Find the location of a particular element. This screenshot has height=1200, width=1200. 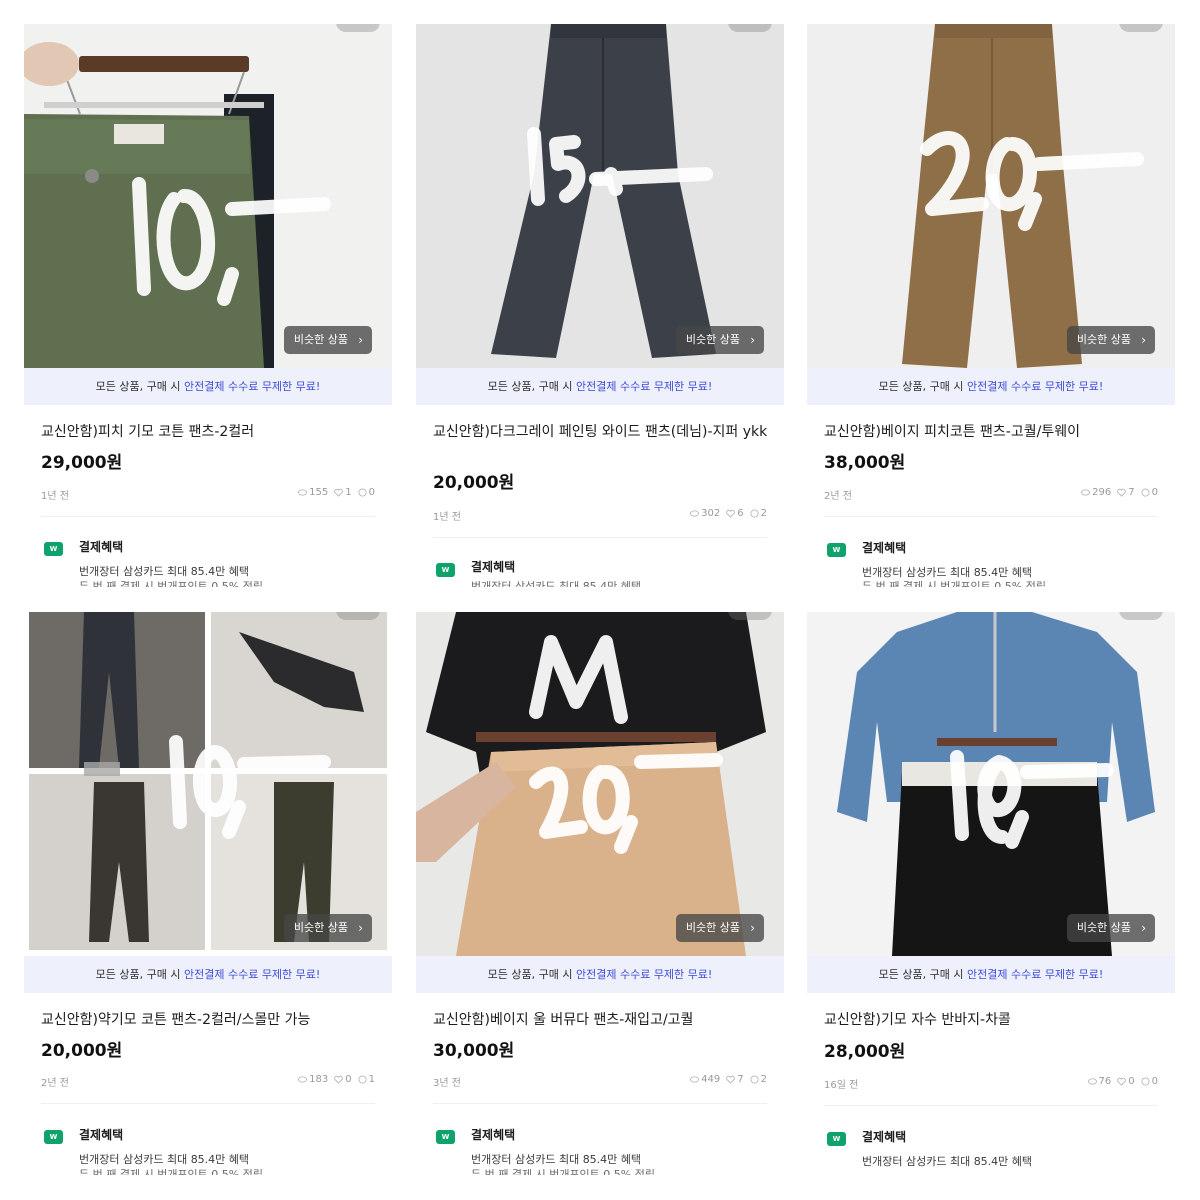

product-image-beige-pants is located at coordinates (991, 196).